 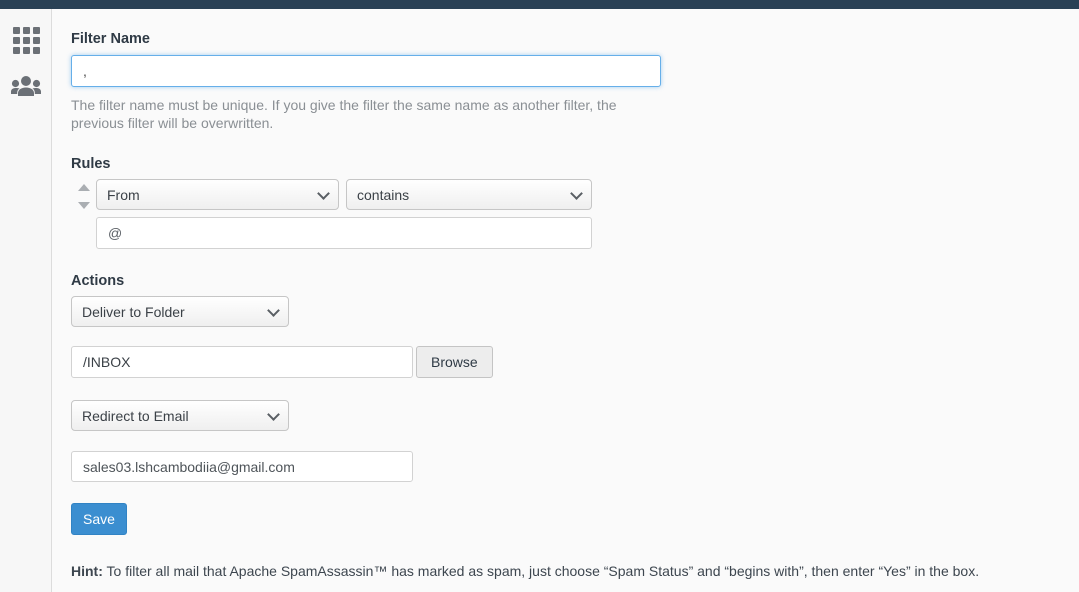 What do you see at coordinates (217, 195) in the screenshot?
I see `rule-field-select: From` at bounding box center [217, 195].